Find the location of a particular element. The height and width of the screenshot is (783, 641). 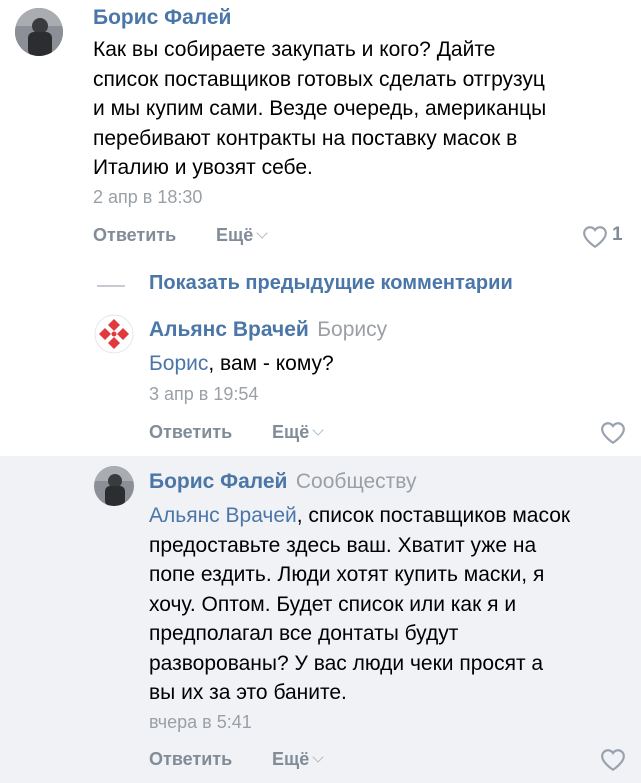

comment-text-line: хочу. Оптом. Будет список или как я и is located at coordinates (333, 604).